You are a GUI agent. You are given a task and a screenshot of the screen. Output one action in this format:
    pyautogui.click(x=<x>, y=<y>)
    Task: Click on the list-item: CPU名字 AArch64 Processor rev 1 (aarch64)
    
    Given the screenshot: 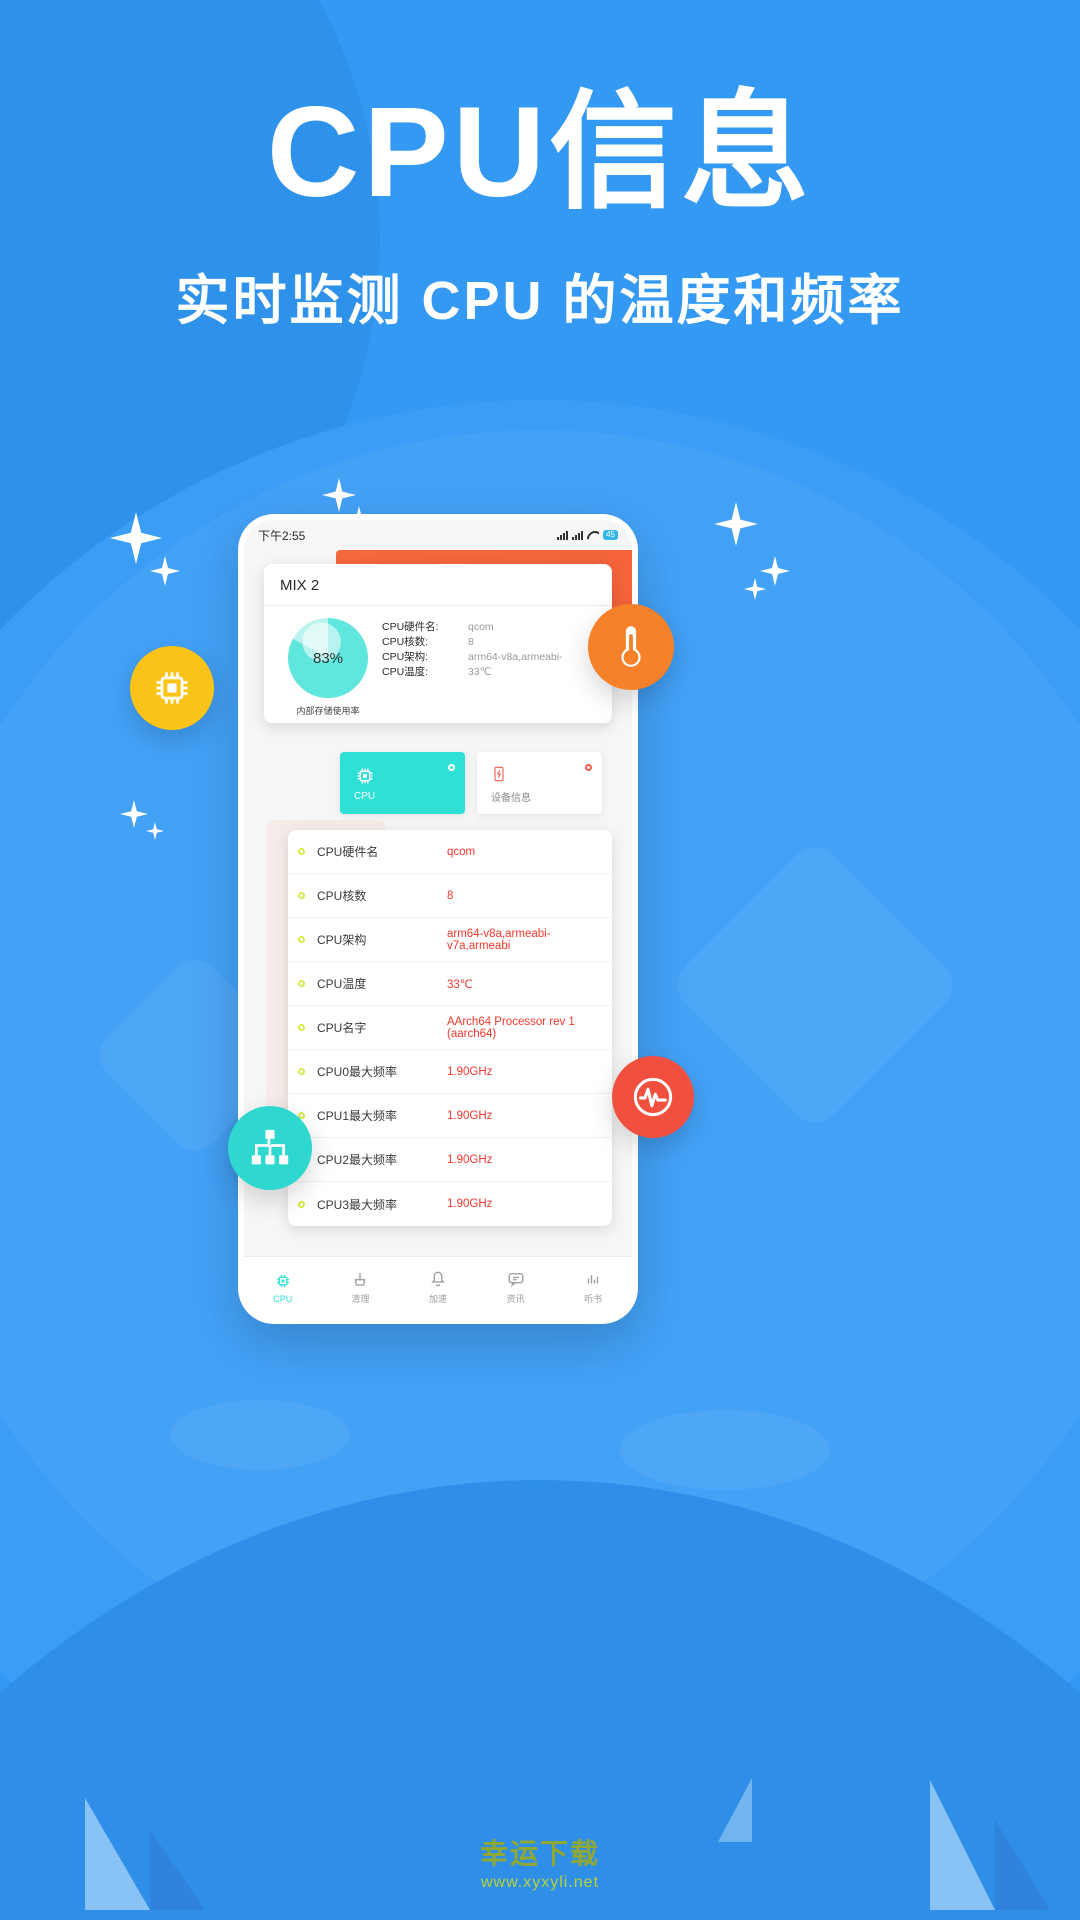 What is the action you would take?
    pyautogui.click(x=450, y=1028)
    